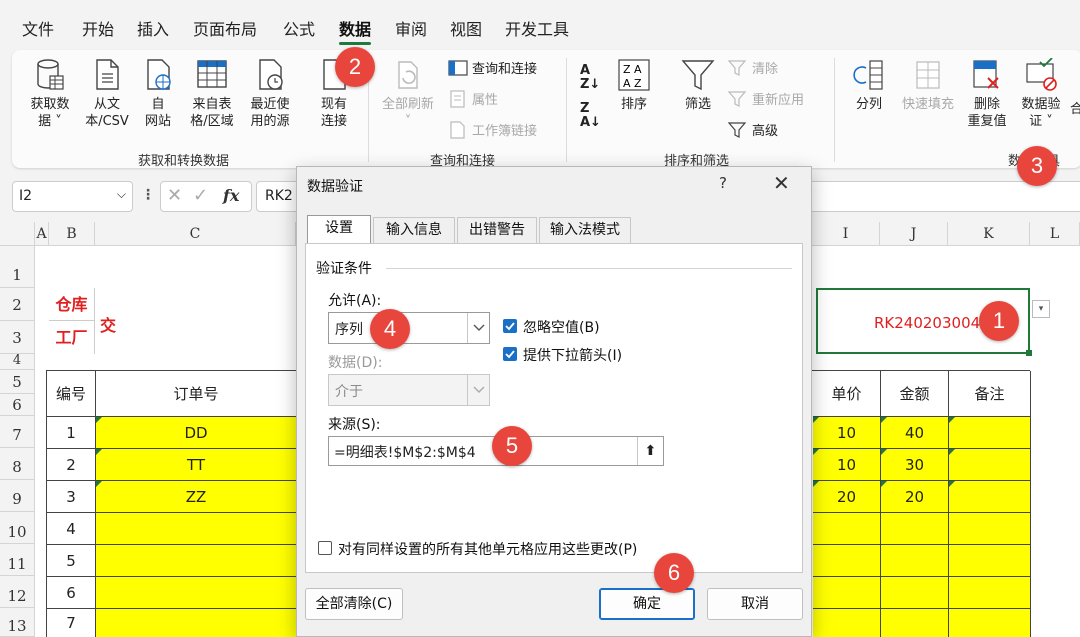 The height and width of the screenshot is (637, 1080). I want to click on cell-no: 2, so click(71, 465).